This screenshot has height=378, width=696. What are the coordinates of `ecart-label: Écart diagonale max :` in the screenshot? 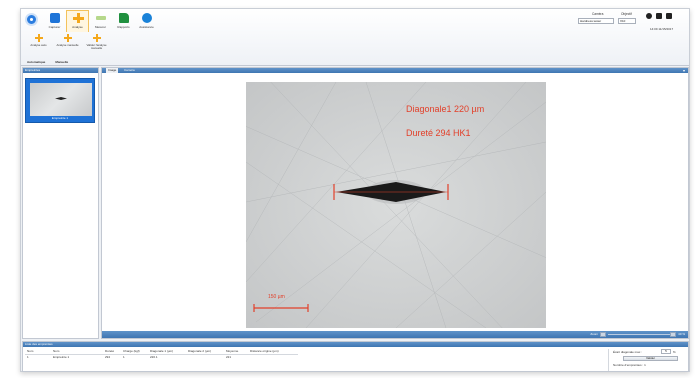 It's located at (628, 352).